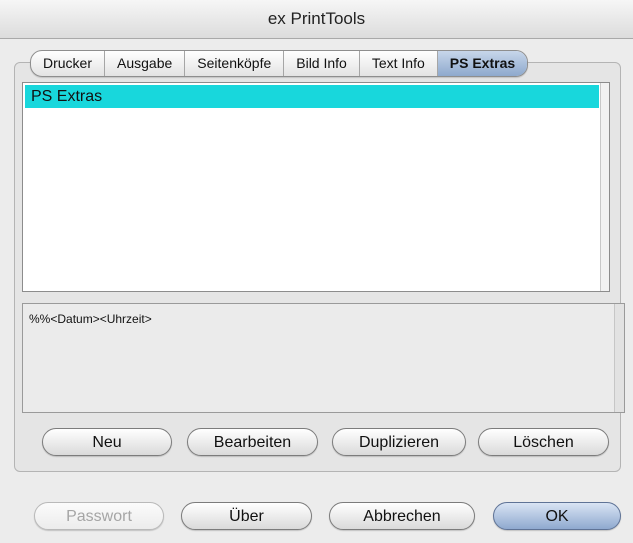 The width and height of the screenshot is (633, 543). Describe the element at coordinates (233, 63) in the screenshot. I see `tab-seitenkoepfe: Seitenköpfe` at that location.